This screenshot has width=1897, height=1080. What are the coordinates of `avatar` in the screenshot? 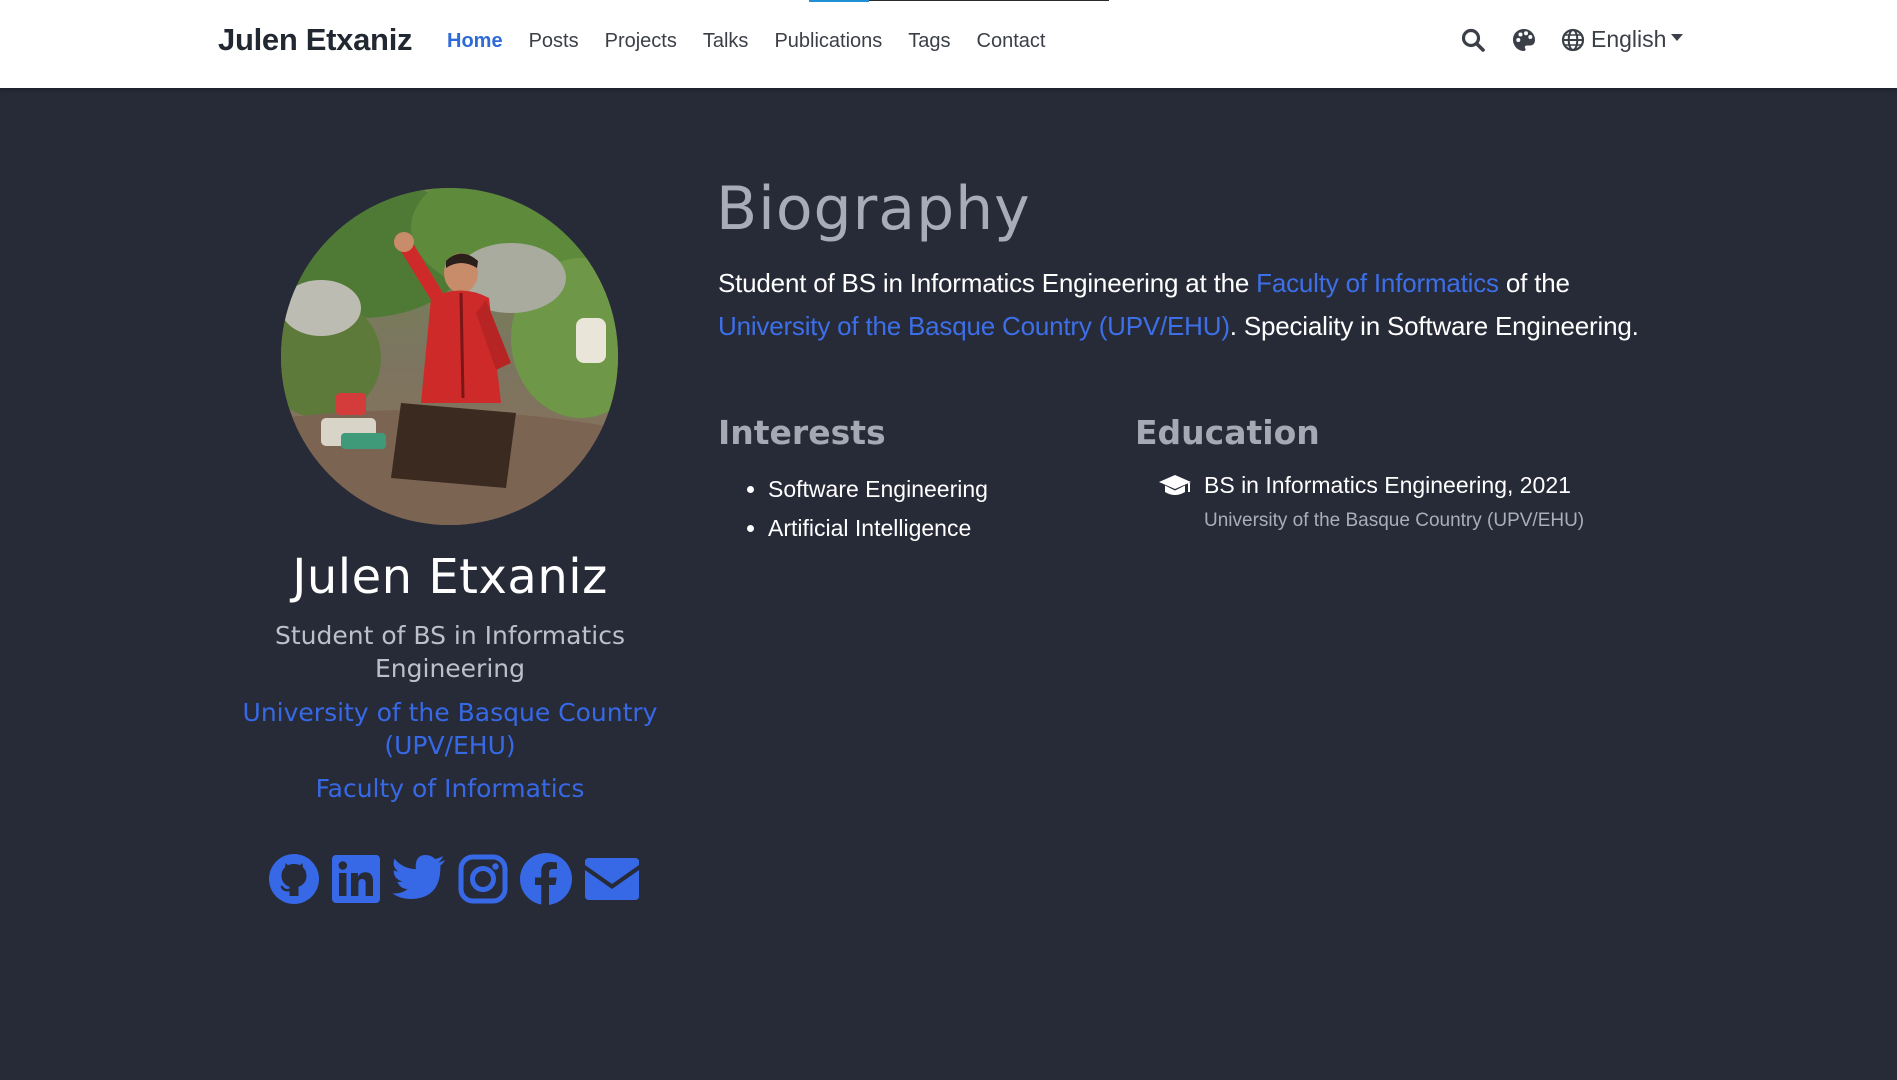 It's located at (449, 356).